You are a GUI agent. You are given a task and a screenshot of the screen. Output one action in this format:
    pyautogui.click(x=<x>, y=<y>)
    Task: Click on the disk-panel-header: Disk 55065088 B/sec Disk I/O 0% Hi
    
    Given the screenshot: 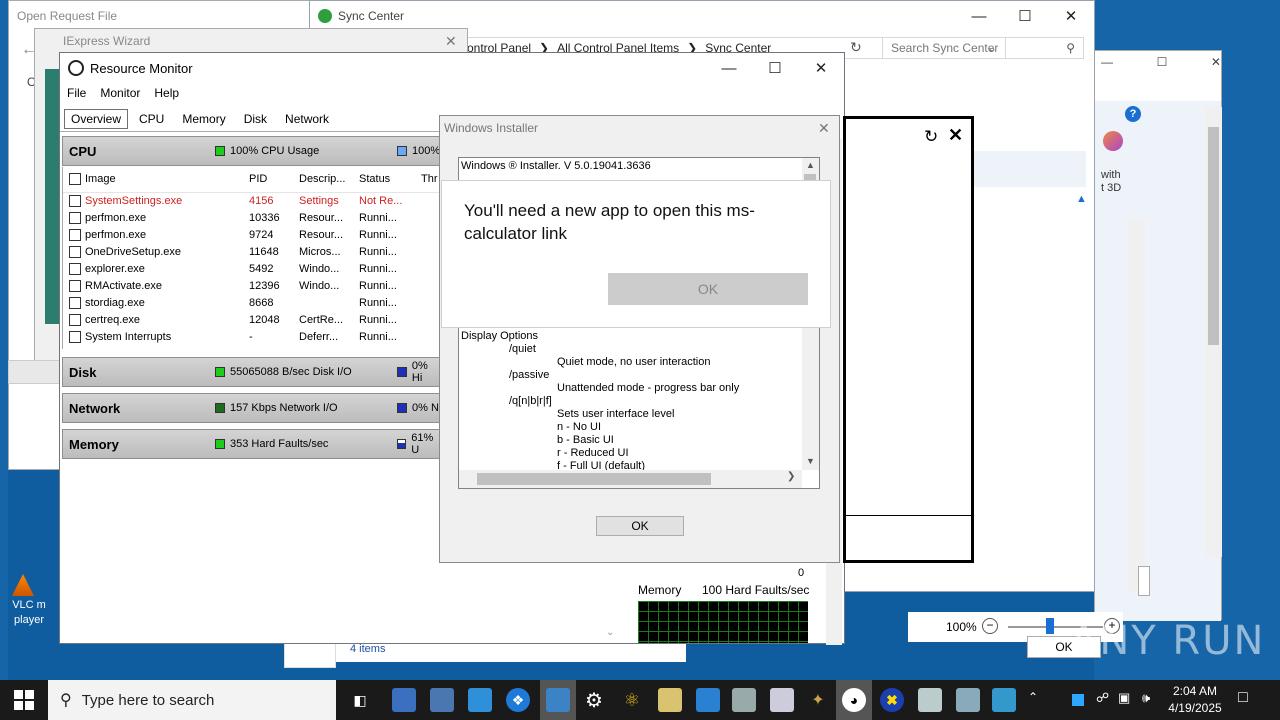 What is the action you would take?
    pyautogui.click(x=252, y=372)
    